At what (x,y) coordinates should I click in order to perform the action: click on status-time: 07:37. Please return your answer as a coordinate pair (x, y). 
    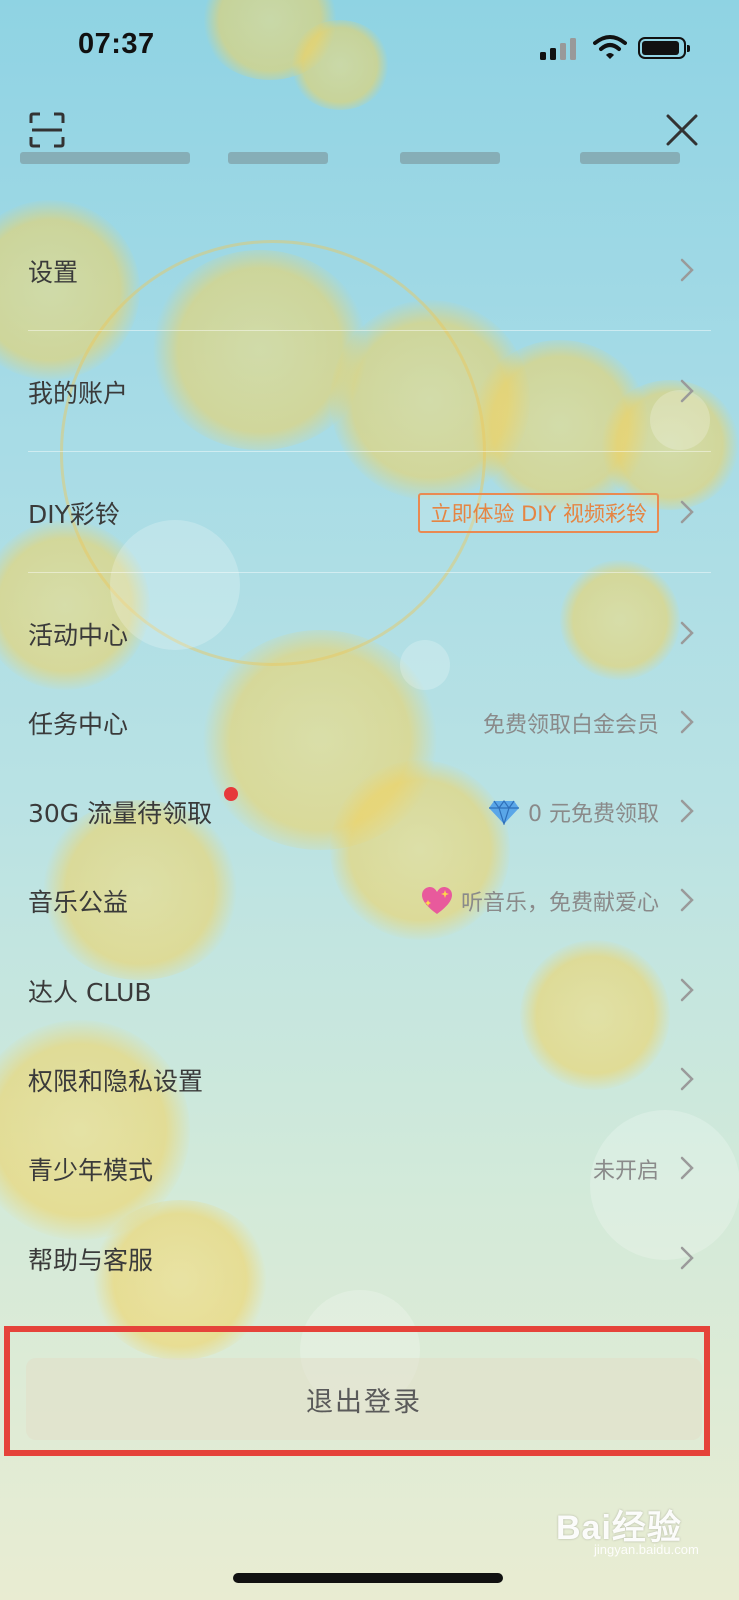
    Looking at the image, I should click on (116, 44).